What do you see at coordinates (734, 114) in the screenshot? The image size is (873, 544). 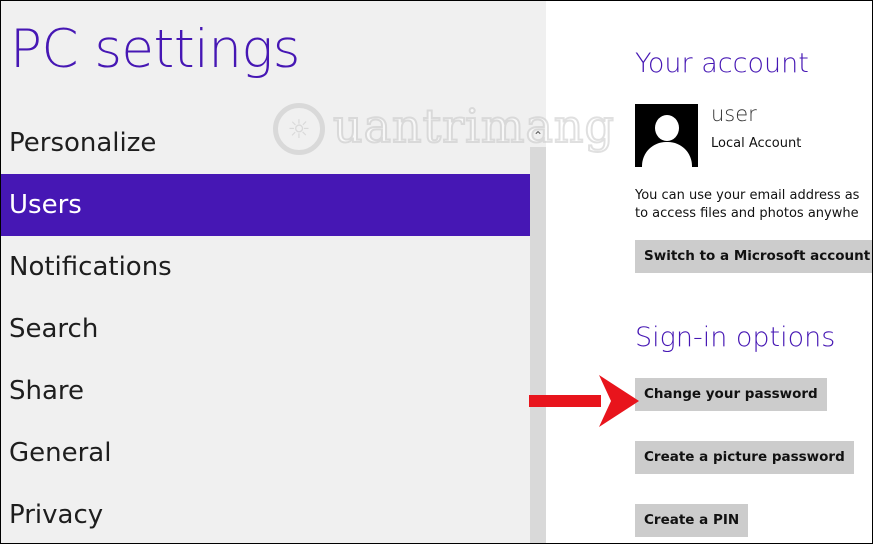 I see `user-name: user` at bounding box center [734, 114].